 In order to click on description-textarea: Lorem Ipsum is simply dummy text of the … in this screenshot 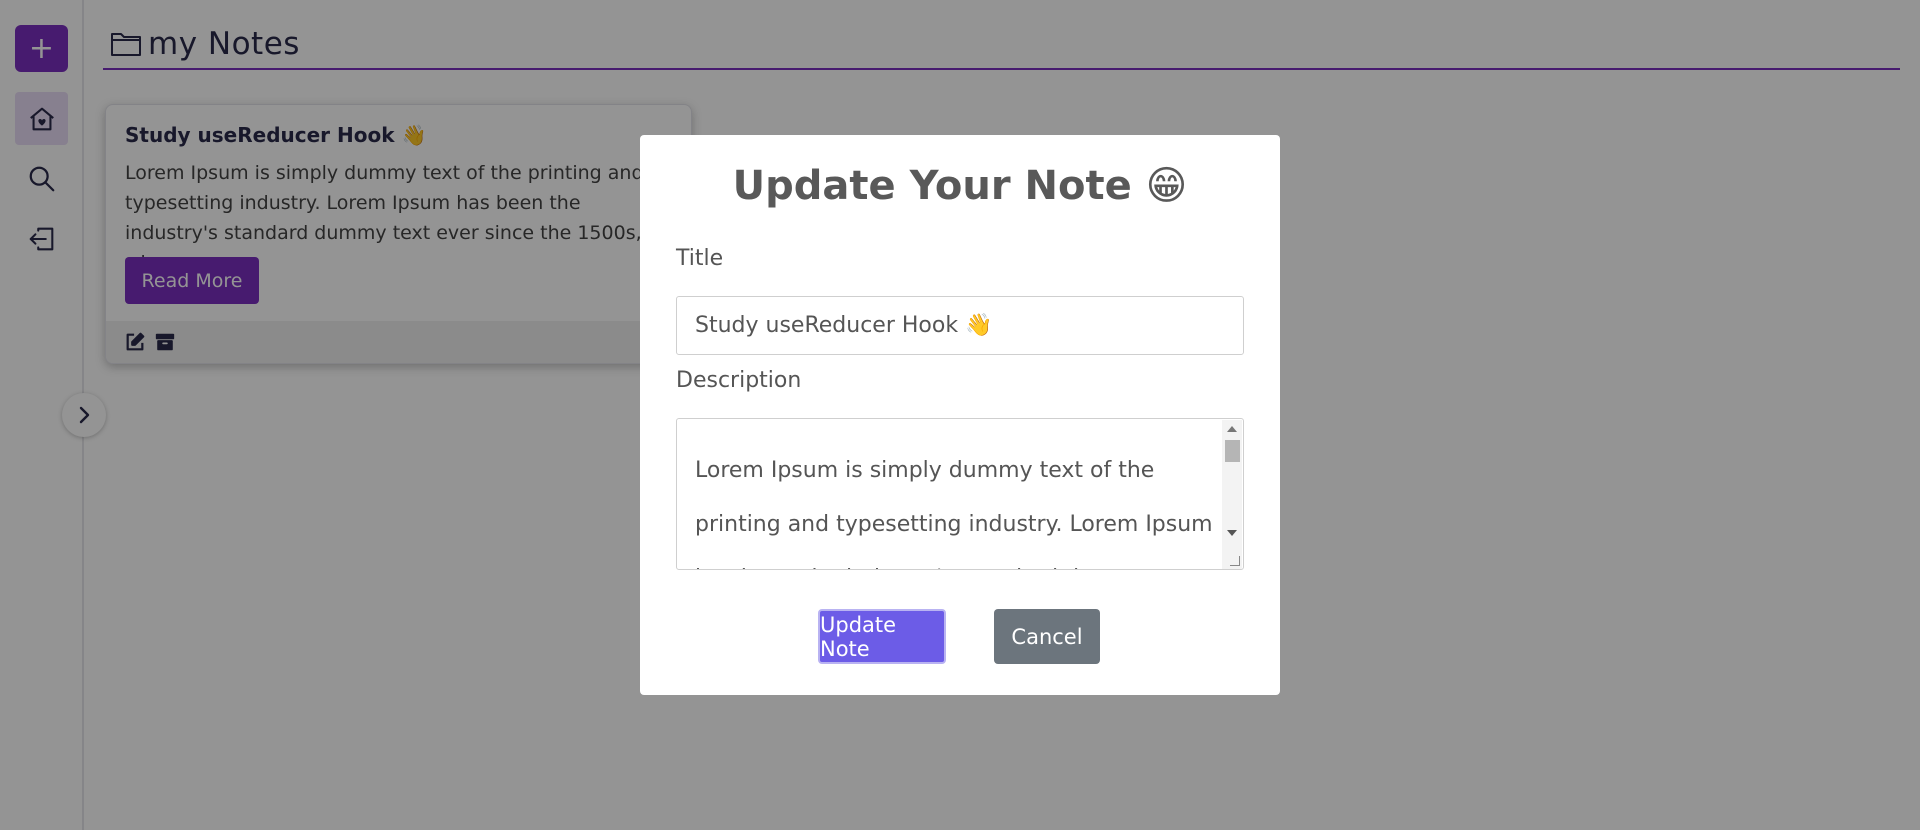, I will do `click(960, 494)`.